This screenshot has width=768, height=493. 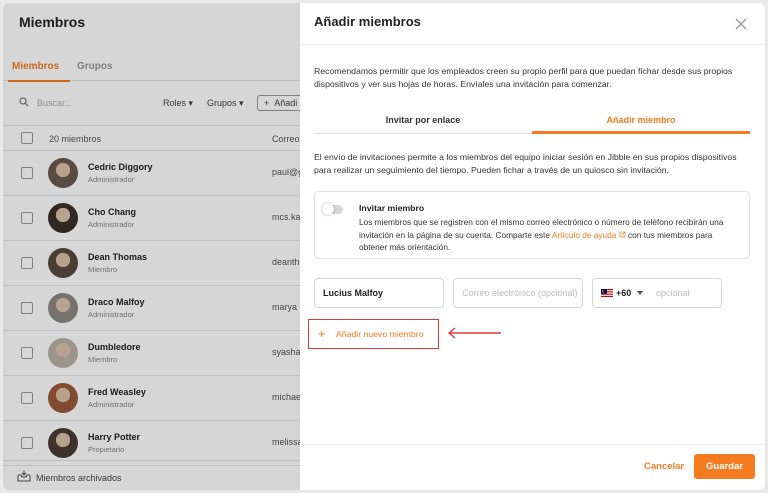 I want to click on tab-add-member: Añadir miembro, so click(x=641, y=120).